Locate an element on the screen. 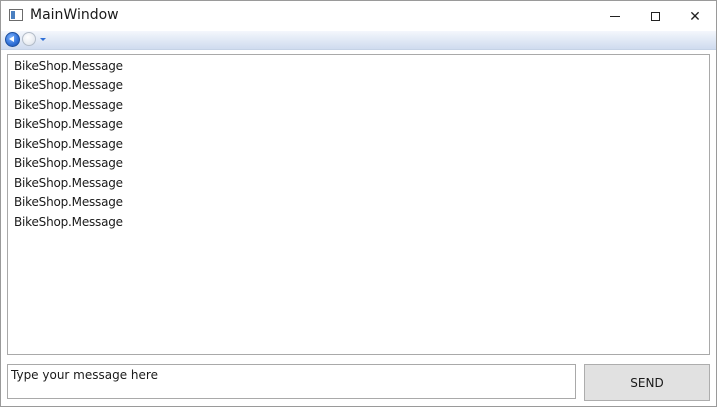  close-button: ✕ is located at coordinates (695, 16).